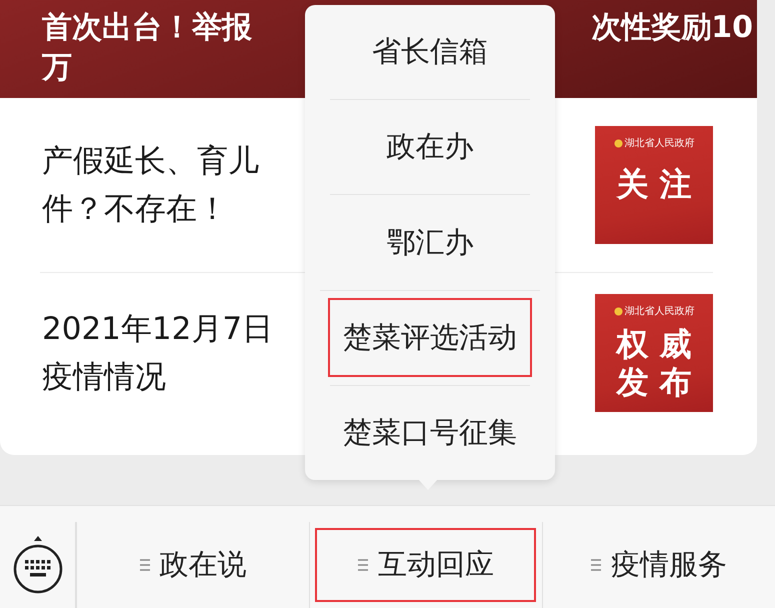 The width and height of the screenshot is (775, 608). I want to click on article-title: 疫情情况, so click(157, 377).